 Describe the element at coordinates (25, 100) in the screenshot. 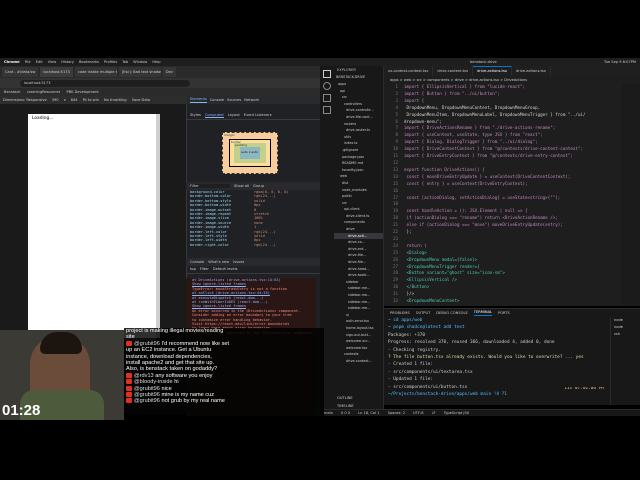

I see `emulation-control: Dimensions: Responsive` at that location.